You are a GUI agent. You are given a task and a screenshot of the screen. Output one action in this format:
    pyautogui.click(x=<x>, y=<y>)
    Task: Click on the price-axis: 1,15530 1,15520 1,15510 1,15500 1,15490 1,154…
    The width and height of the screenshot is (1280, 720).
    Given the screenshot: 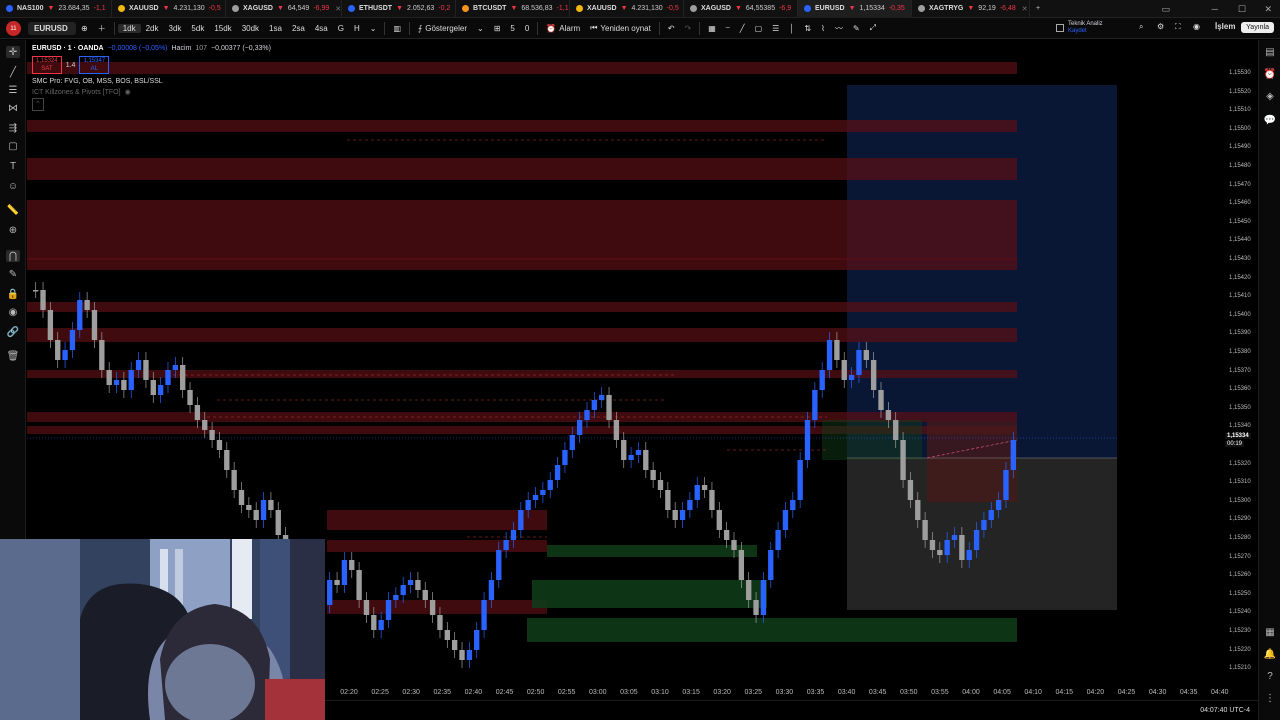 What is the action you would take?
    pyautogui.click(x=1240, y=363)
    